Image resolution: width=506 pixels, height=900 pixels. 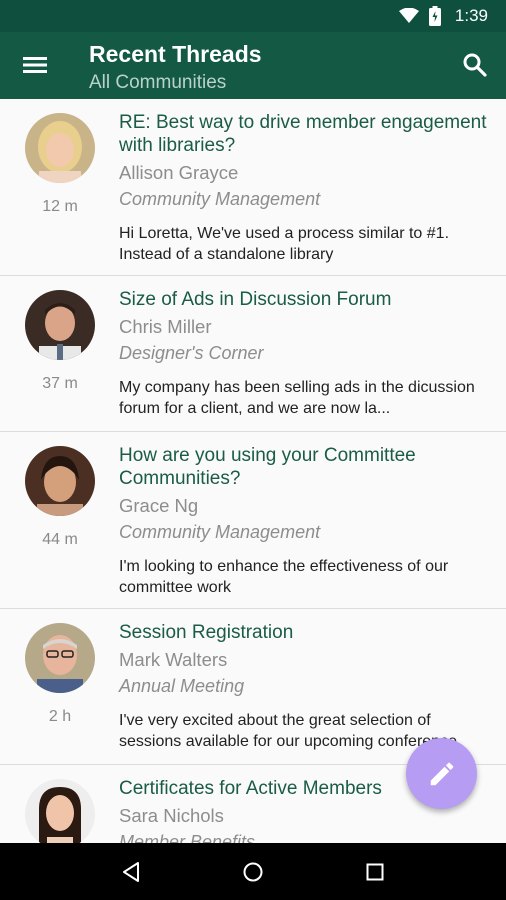 What do you see at coordinates (191, 353) in the screenshot?
I see `thread-community: Designer's Corner` at bounding box center [191, 353].